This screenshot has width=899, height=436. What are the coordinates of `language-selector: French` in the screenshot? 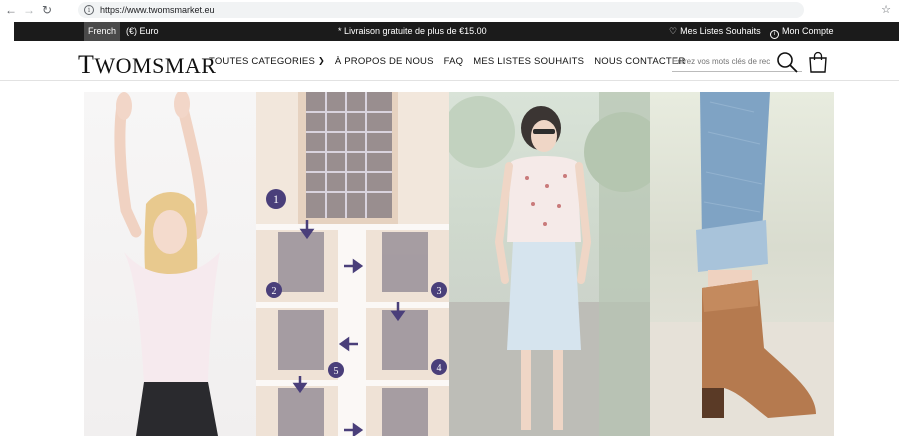 It's located at (102, 31).